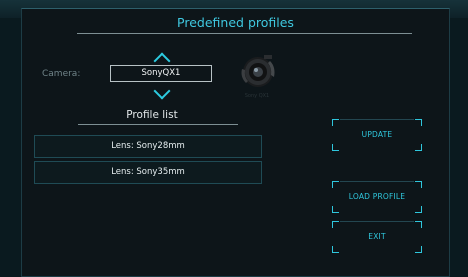  Describe the element at coordinates (148, 172) in the screenshot. I see `profile-list-item: Lens: Sony35mm` at that location.